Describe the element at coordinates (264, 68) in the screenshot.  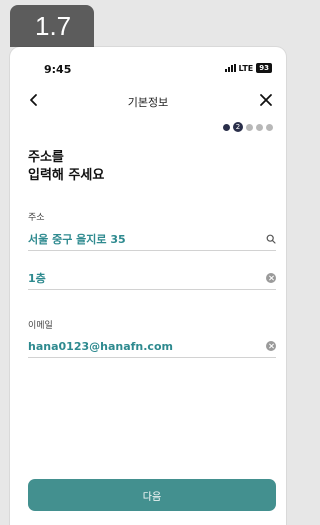
I see `battery-icon: 93` at that location.